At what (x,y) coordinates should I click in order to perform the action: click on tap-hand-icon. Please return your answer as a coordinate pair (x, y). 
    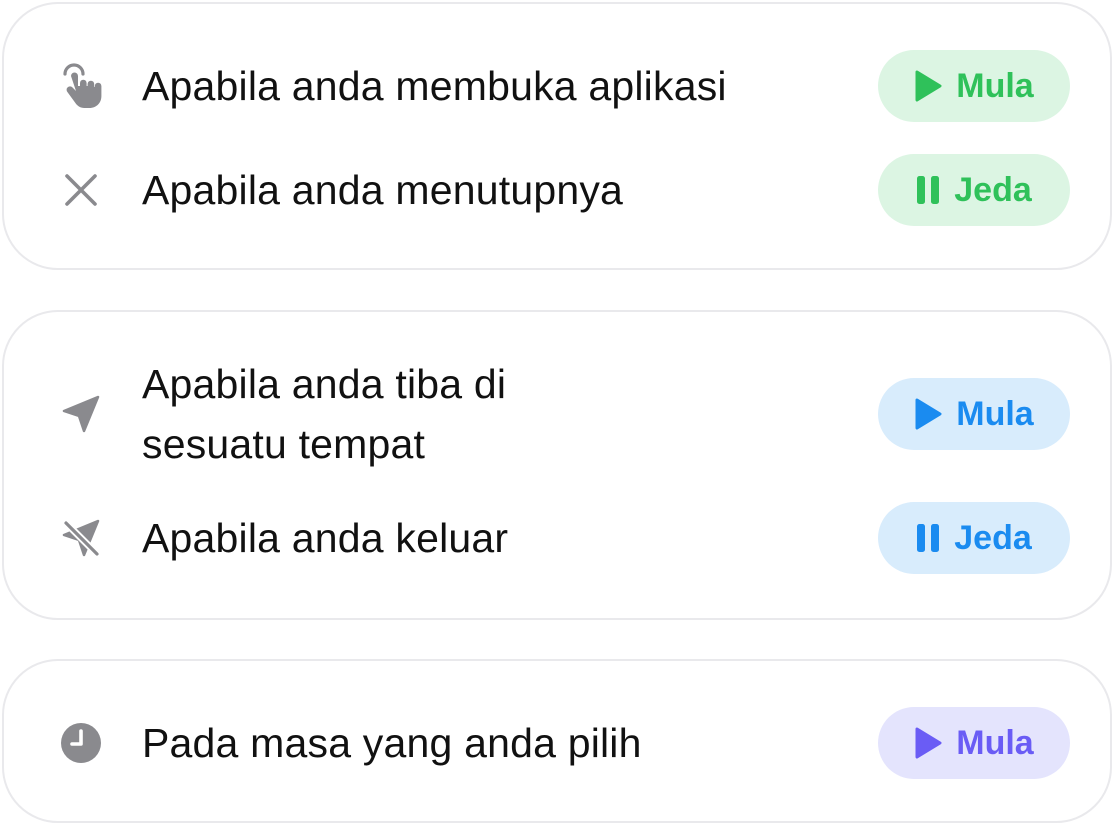
    Looking at the image, I should click on (81, 86).